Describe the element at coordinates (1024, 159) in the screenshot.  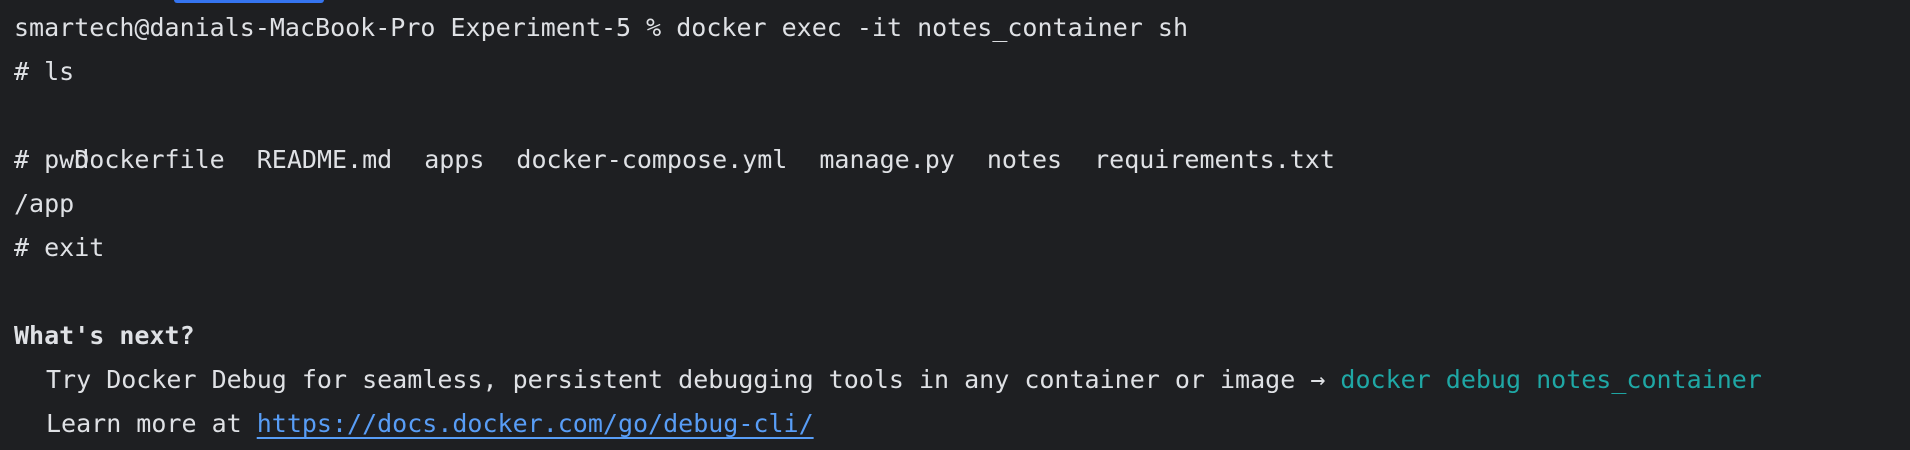
I see `ls-item: notes` at that location.